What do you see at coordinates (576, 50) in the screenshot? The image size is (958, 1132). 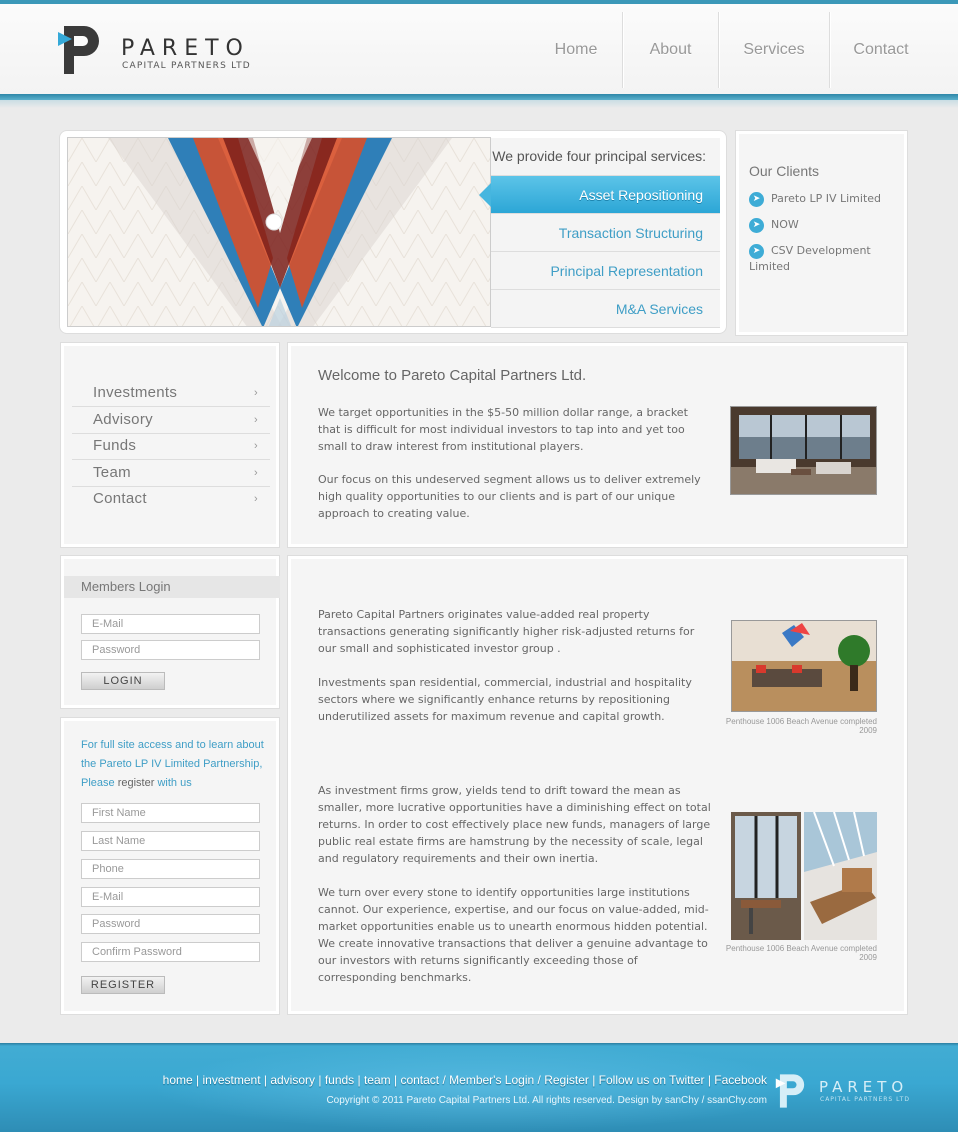 I see `nav-home: Home` at bounding box center [576, 50].